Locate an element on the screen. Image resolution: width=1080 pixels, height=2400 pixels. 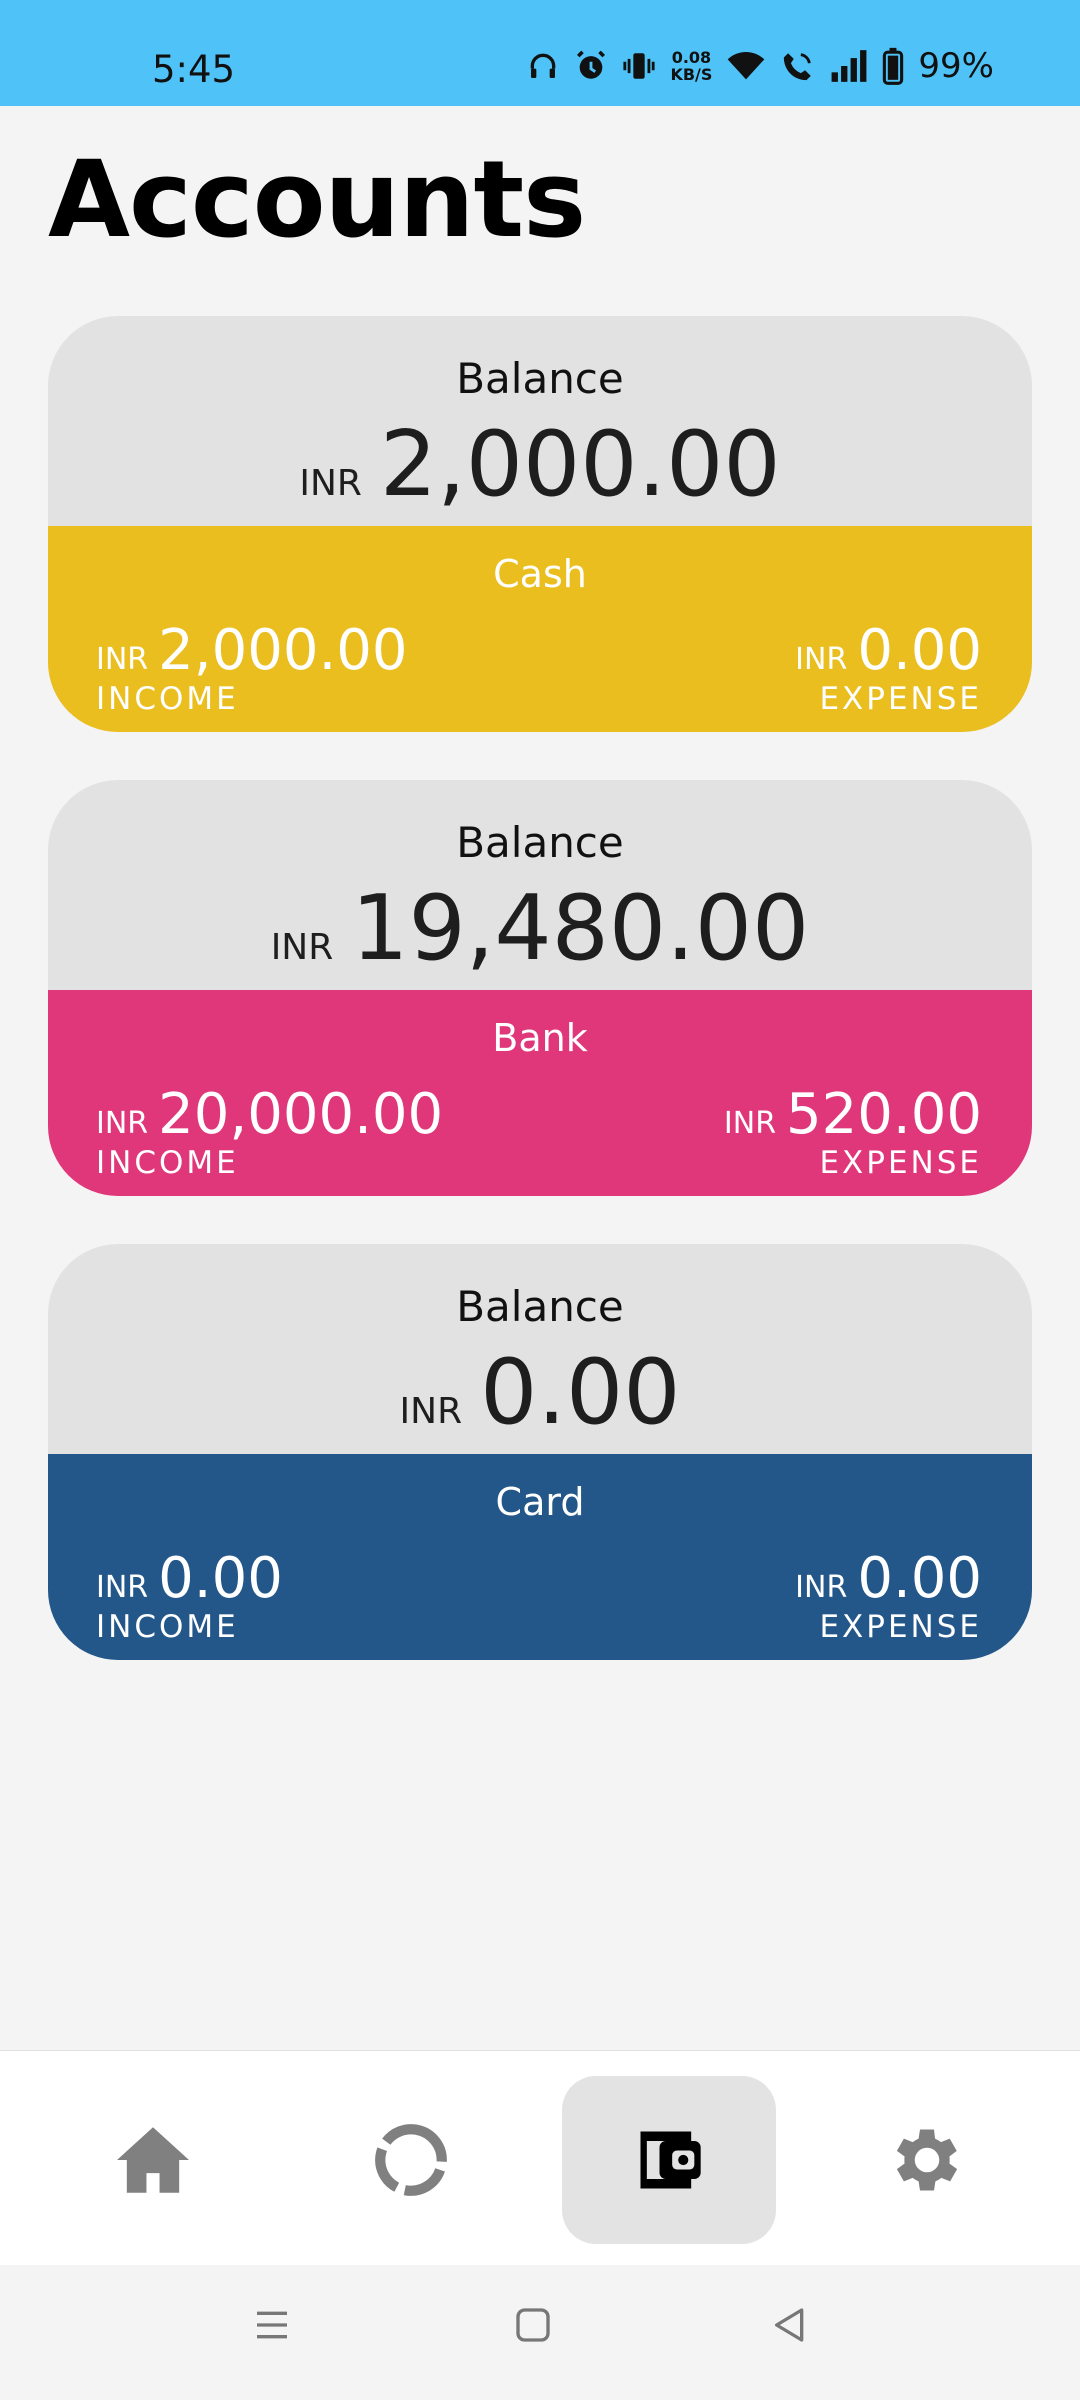
system-back-button is located at coordinates (790, 2325).